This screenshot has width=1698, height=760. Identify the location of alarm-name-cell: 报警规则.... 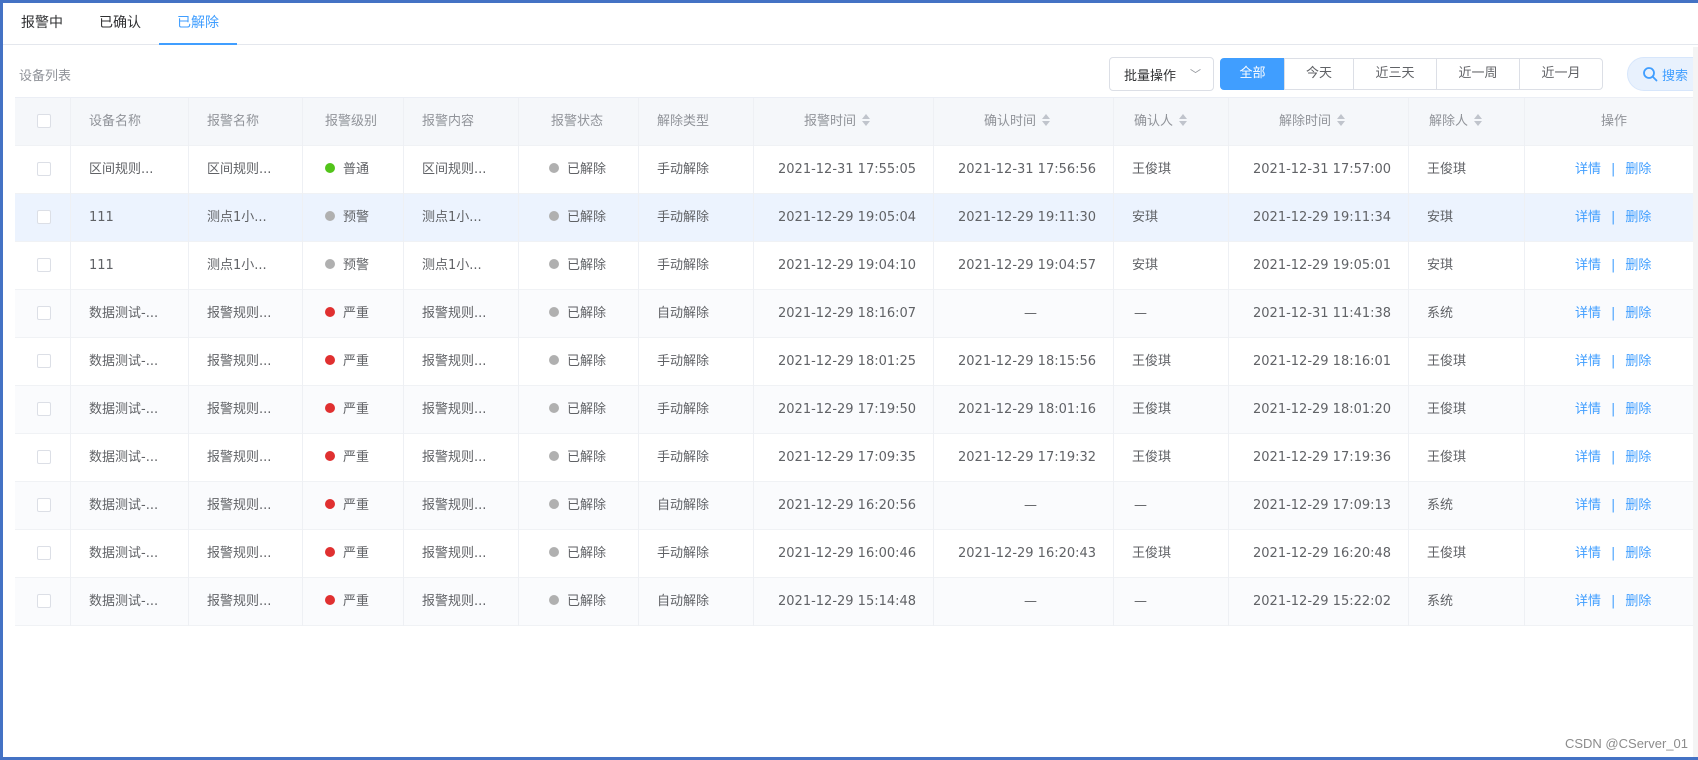
(246, 553).